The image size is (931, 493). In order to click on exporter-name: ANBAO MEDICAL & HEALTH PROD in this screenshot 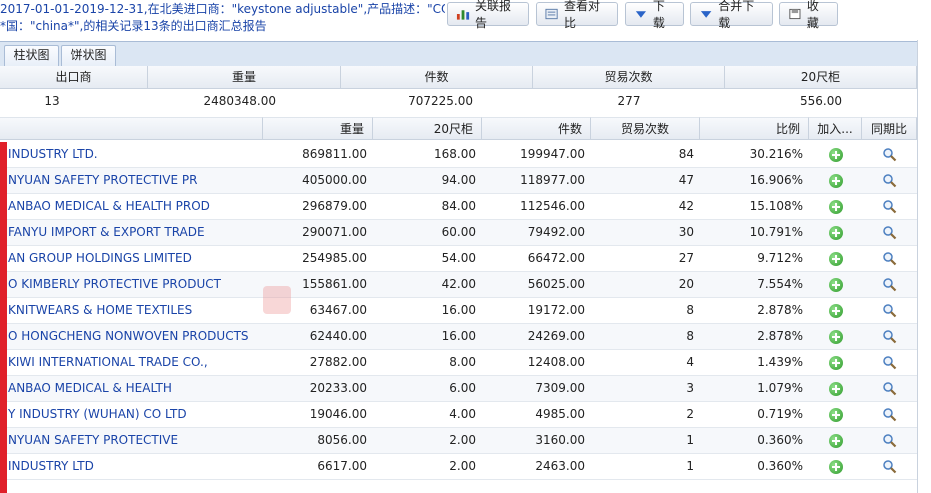, I will do `click(131, 206)`.